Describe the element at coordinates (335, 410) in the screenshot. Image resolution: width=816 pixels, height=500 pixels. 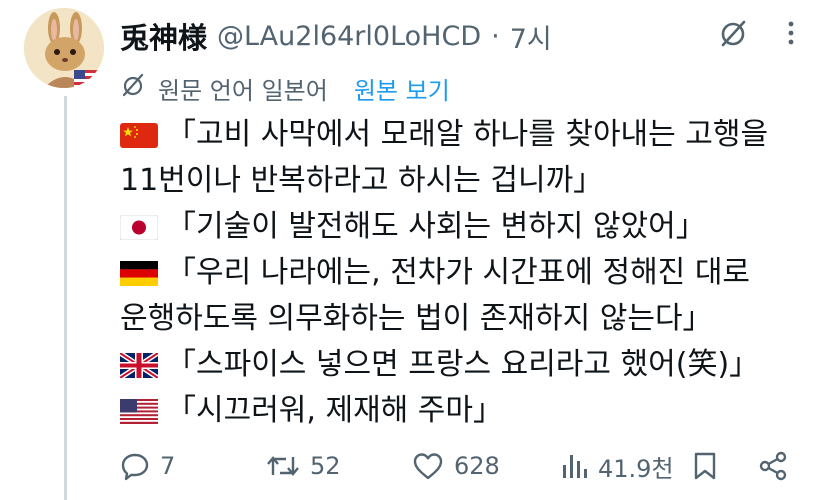
I see `body-text: 「시끄러워, 제재해 주마」` at that location.